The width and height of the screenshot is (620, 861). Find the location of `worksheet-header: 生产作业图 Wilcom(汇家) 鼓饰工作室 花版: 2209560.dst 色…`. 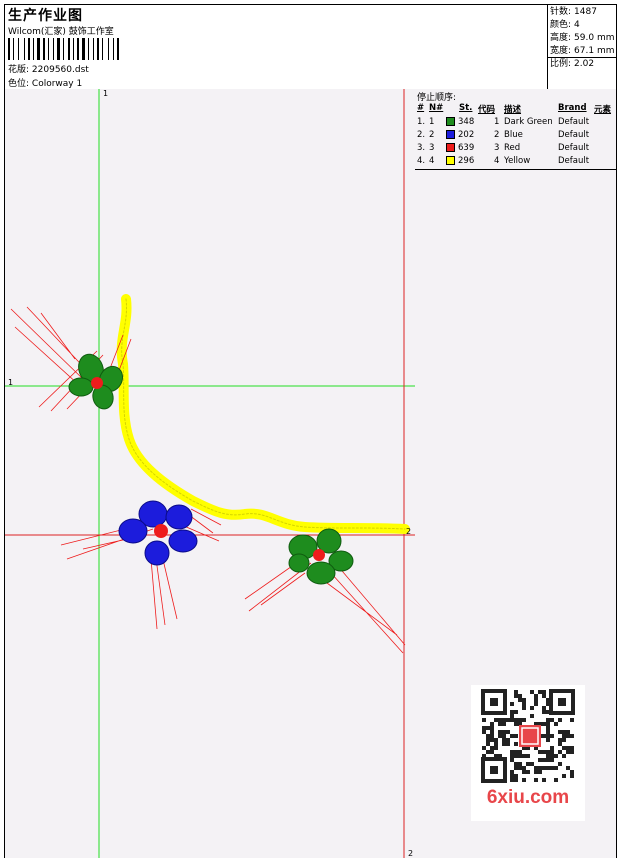

worksheet-header: 生产作业图 Wilcom(汇家) 鼓饰工作室 花版: 2209560.dst 色… is located at coordinates (310, 47).